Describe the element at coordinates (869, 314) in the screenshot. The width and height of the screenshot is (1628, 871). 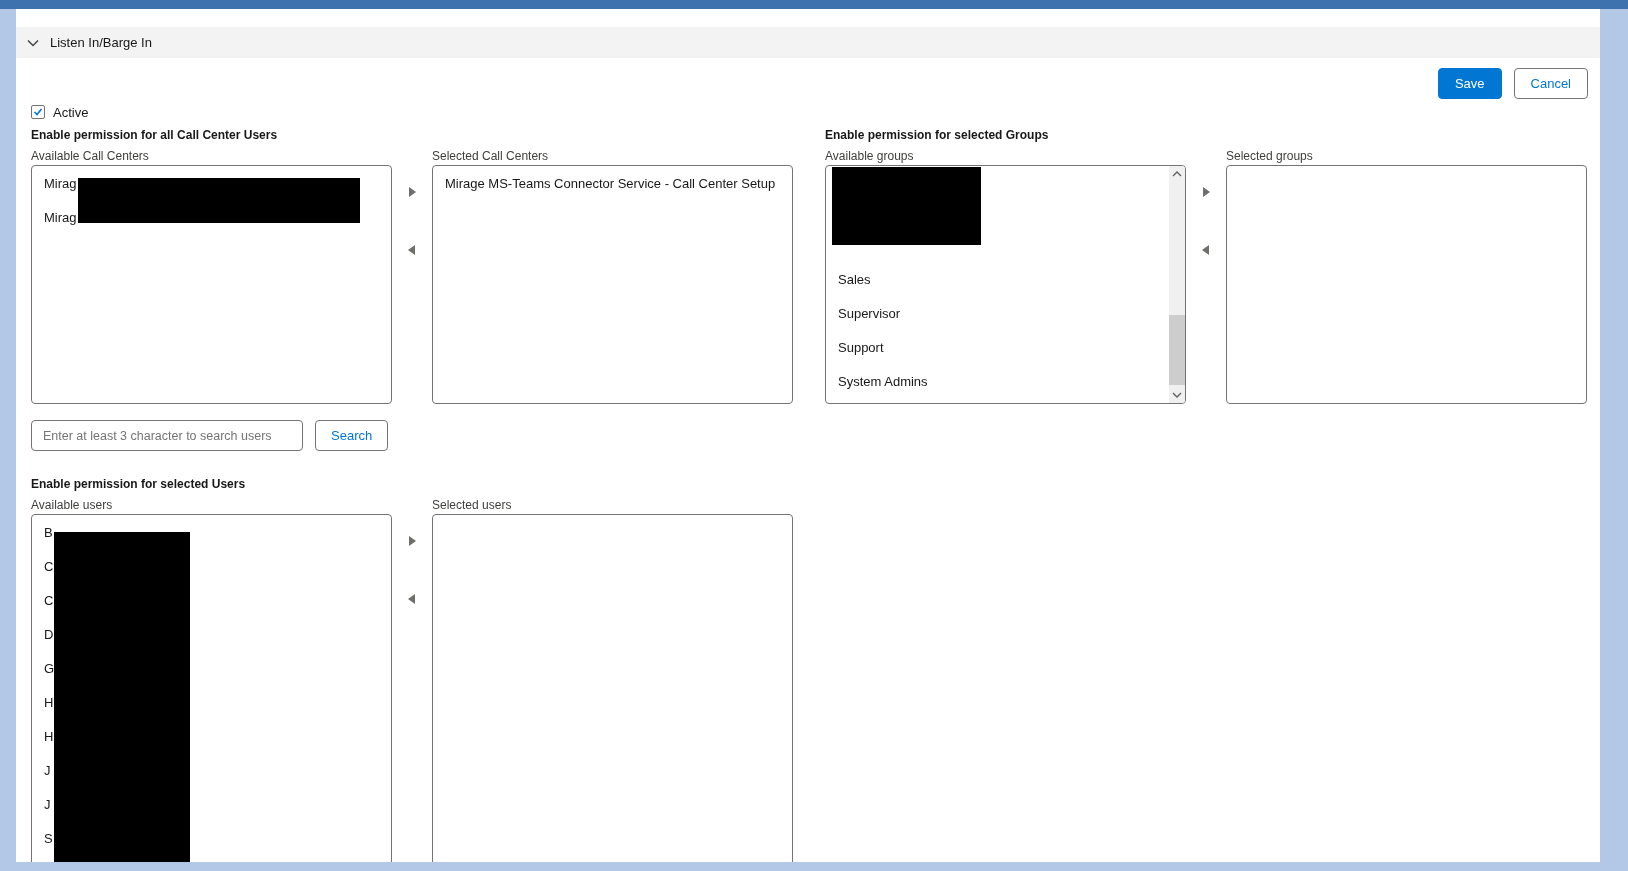
I see `list-option: Supervisor` at that location.